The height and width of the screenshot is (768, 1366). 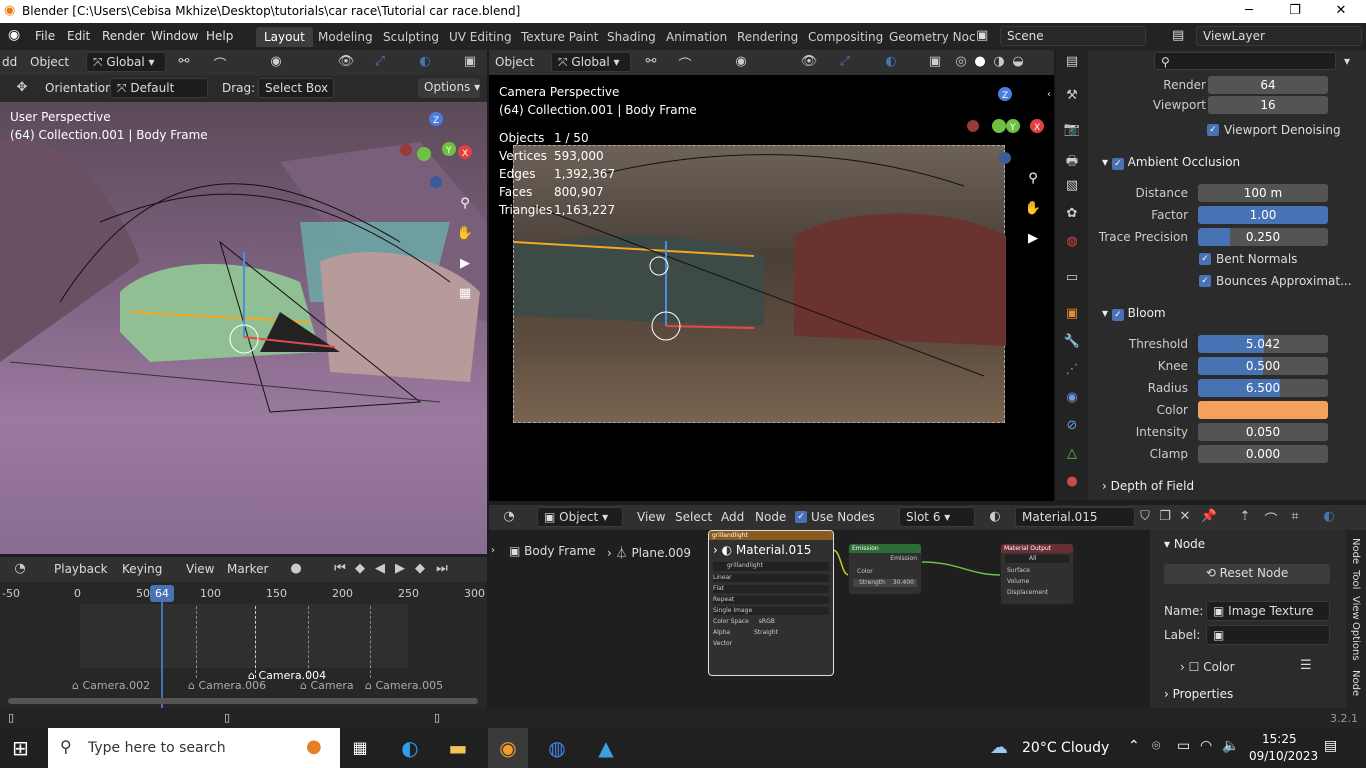 What do you see at coordinates (1072, 313) in the screenshot?
I see `object-tab-icon: ▣` at bounding box center [1072, 313].